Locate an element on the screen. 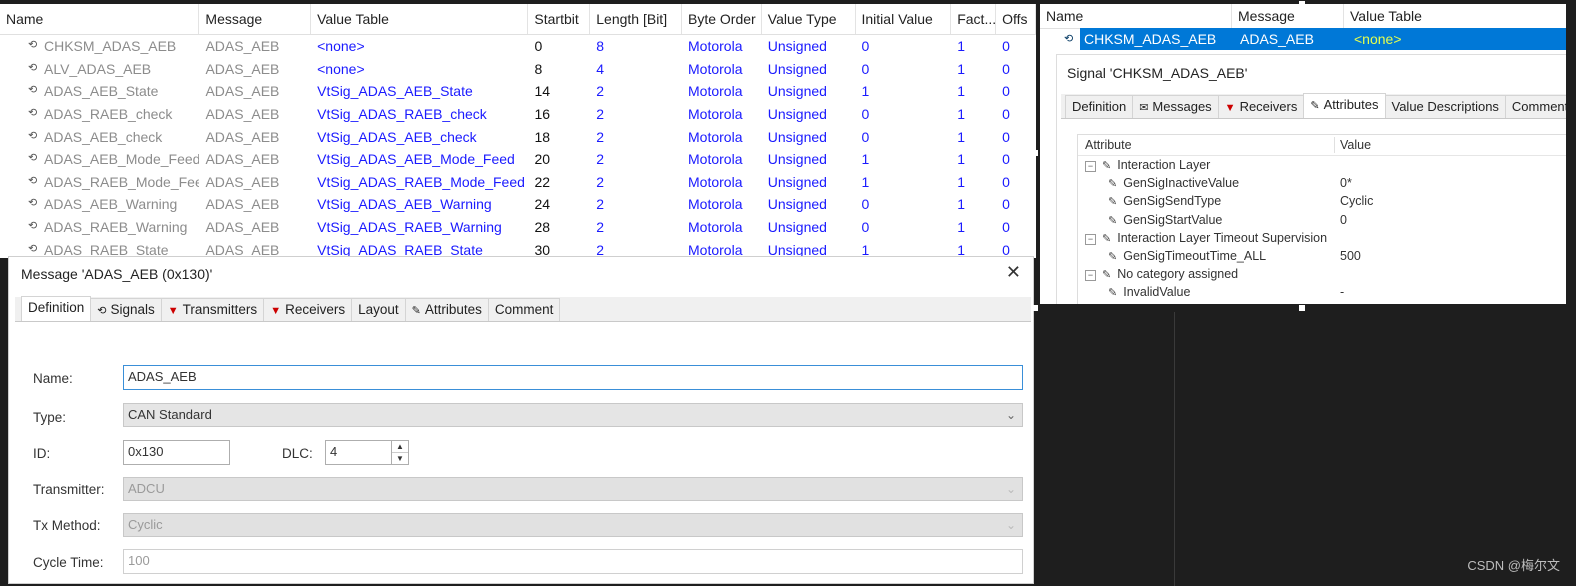  cell-value-table: VtSig_ADAS_RAEB_check is located at coordinates (402, 114).